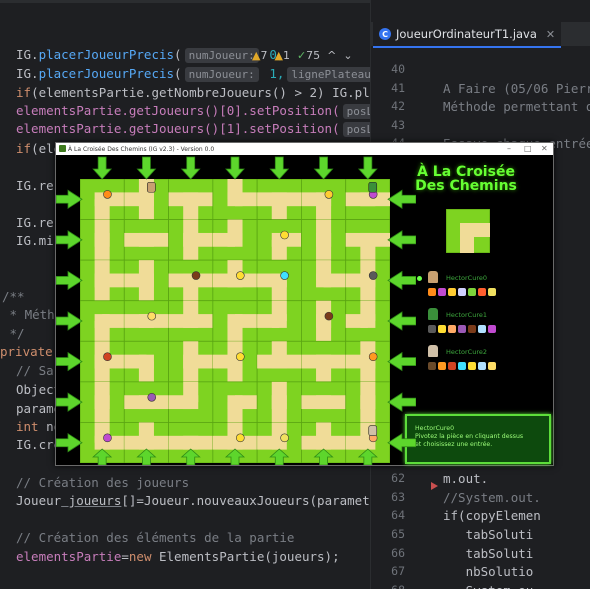  I want to click on current-player-indicator, so click(419, 278).